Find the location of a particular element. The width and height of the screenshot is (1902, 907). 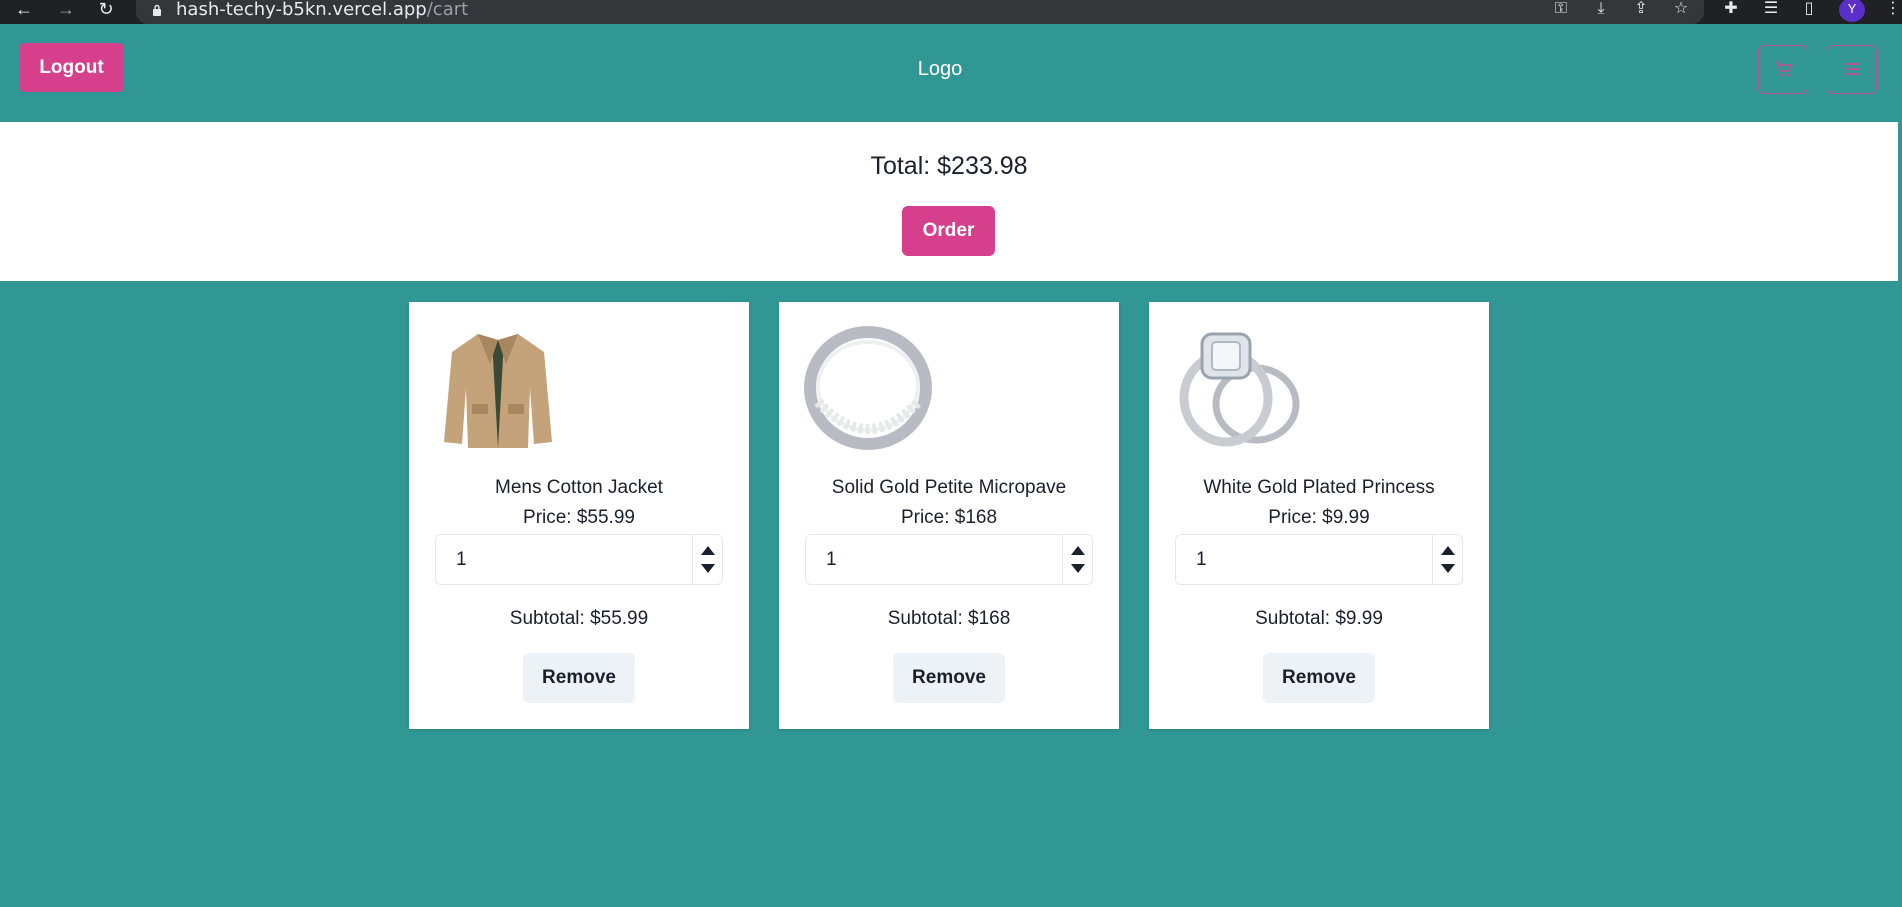

item-subtotal: Subtotal: $9.99 is located at coordinates (1319, 618).